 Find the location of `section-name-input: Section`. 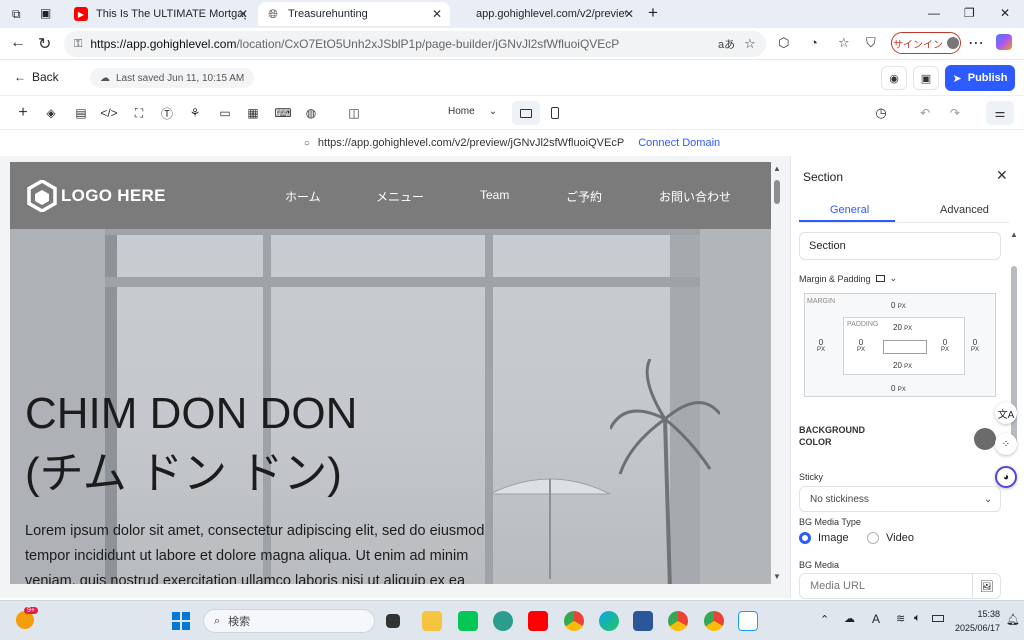

section-name-input: Section is located at coordinates (900, 246).